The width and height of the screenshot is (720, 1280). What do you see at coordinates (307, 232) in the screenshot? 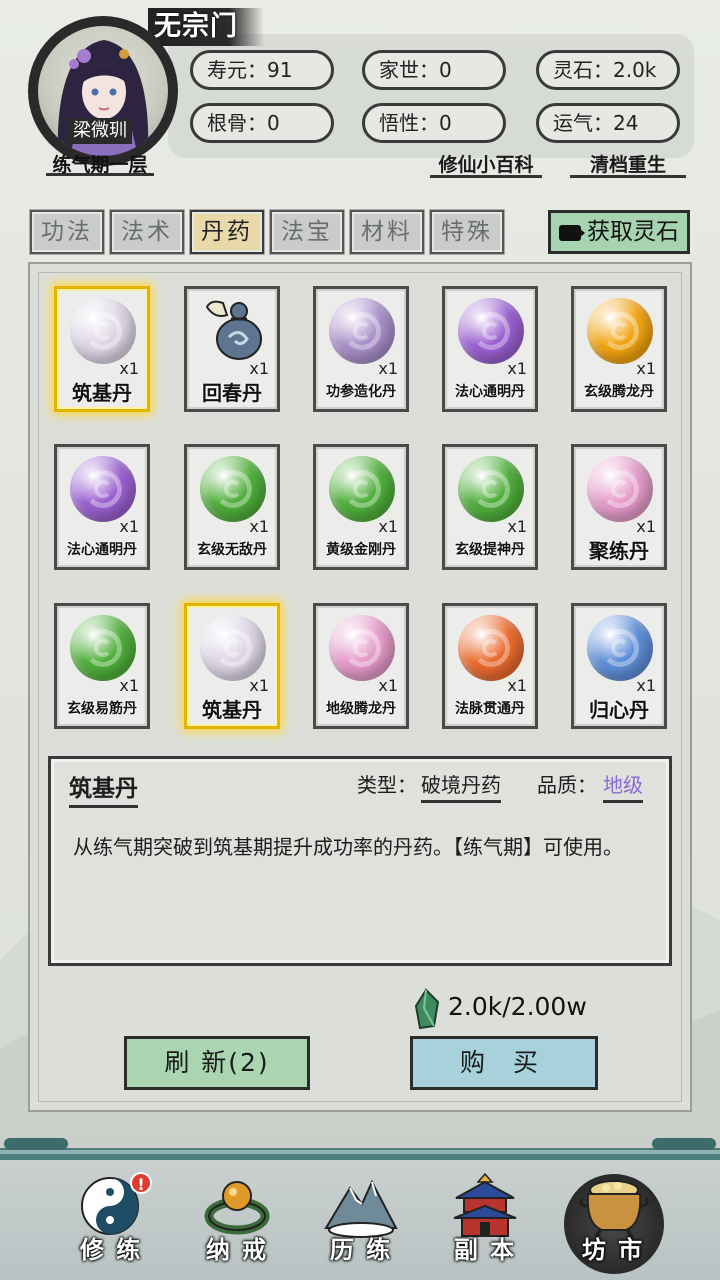
I see `tab-artifacts: 法宝` at bounding box center [307, 232].